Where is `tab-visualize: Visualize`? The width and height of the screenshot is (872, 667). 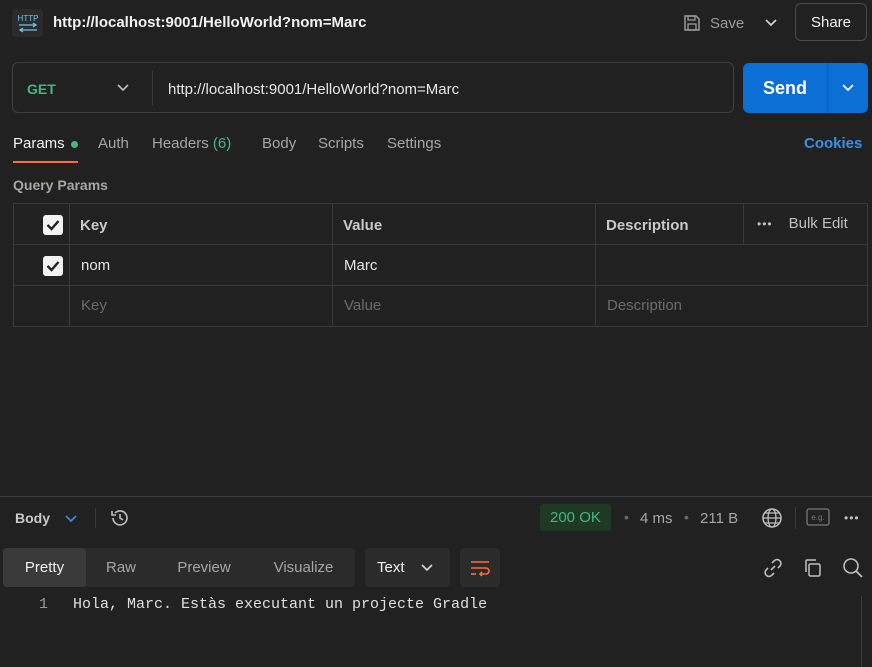
tab-visualize: Visualize is located at coordinates (303, 567).